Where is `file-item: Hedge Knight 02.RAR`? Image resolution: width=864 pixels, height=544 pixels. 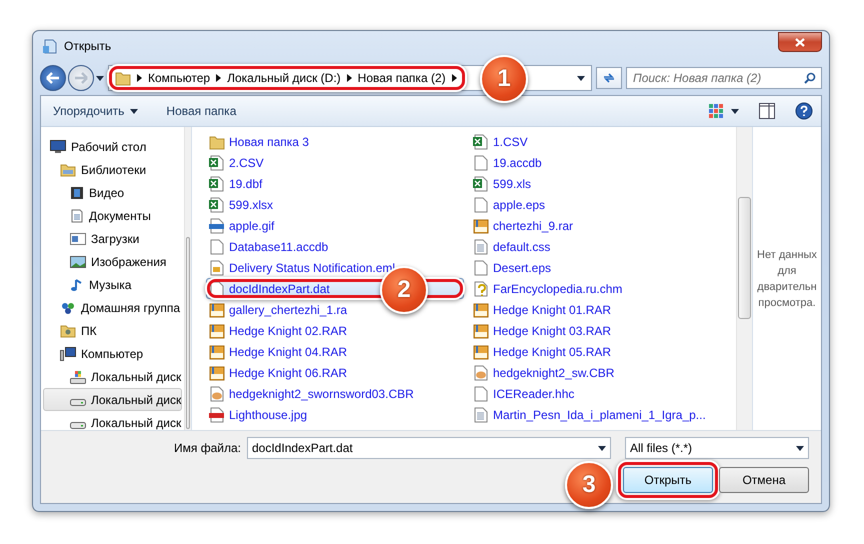
file-item: Hedge Knight 02.RAR is located at coordinates (335, 330).